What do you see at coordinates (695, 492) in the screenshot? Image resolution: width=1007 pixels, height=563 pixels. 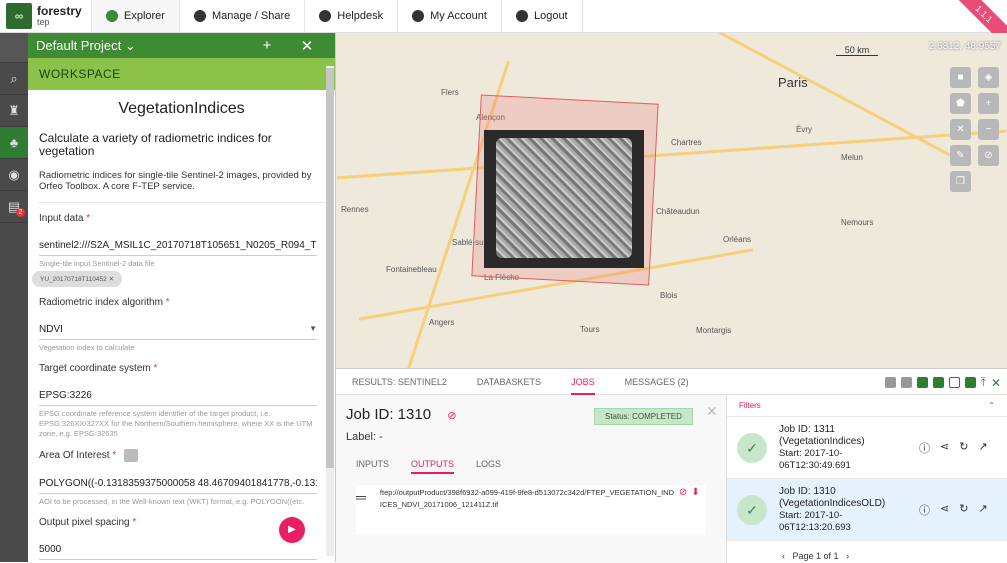 I see `download-icon: ⬇` at bounding box center [695, 492].